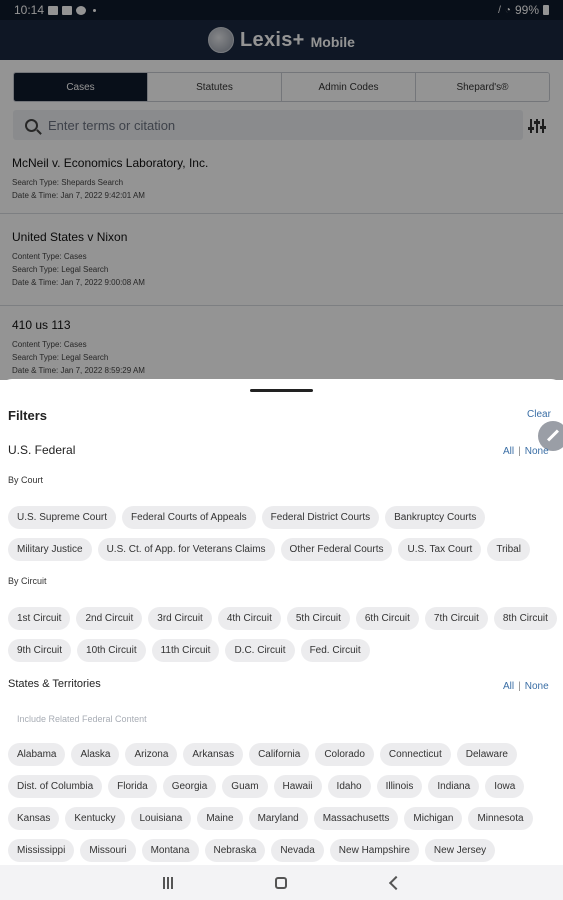  What do you see at coordinates (537, 686) in the screenshot?
I see `states-select-none-link: None` at bounding box center [537, 686].